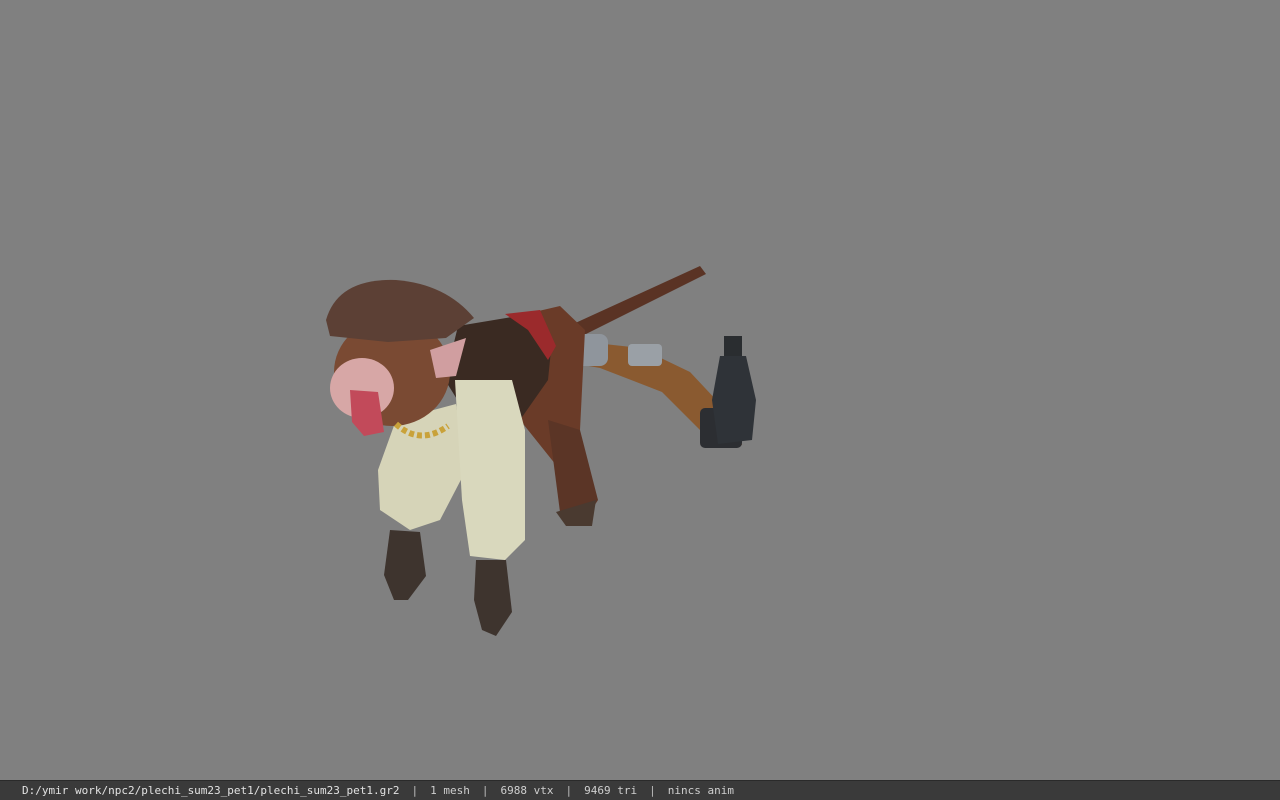 The height and width of the screenshot is (800, 1280). Describe the element at coordinates (734, 390) in the screenshot. I see `model-bottle` at that location.